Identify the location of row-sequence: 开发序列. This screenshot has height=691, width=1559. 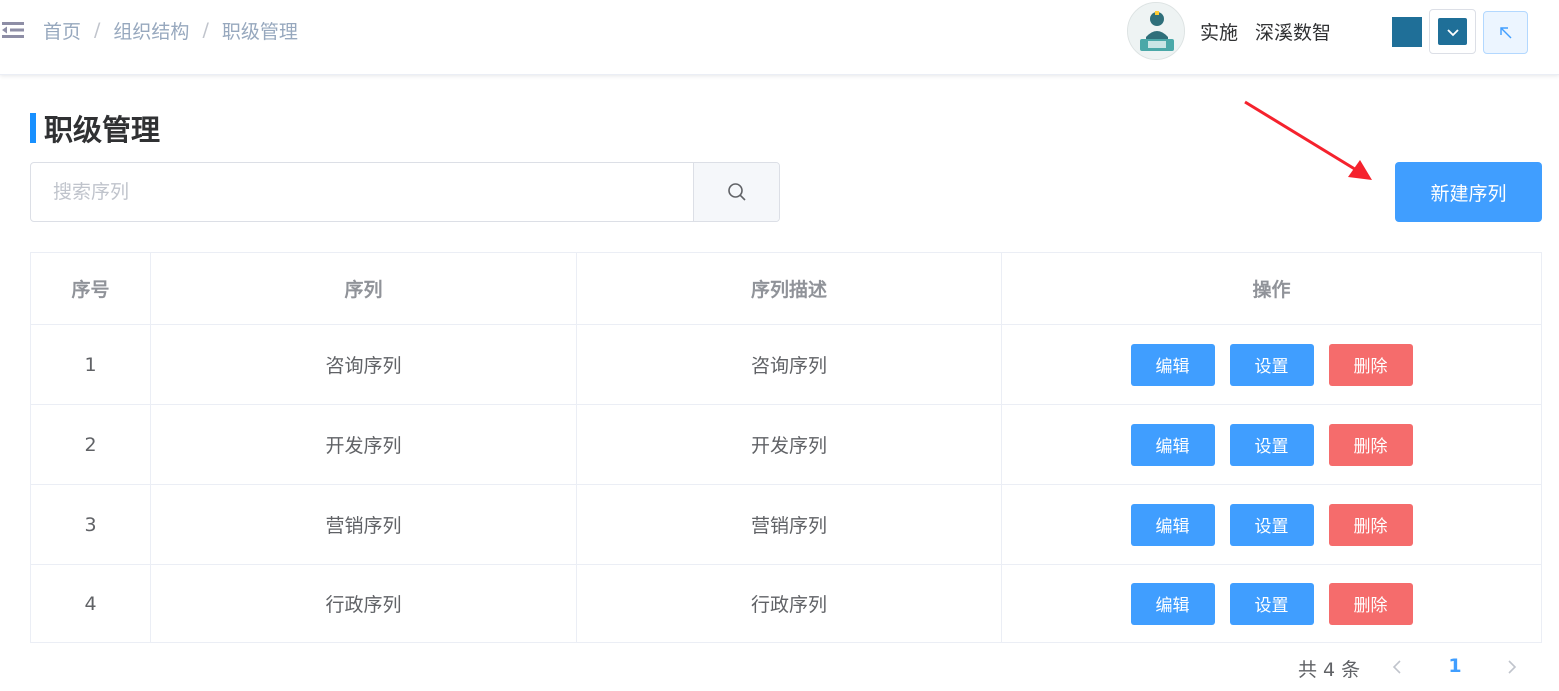
(364, 444).